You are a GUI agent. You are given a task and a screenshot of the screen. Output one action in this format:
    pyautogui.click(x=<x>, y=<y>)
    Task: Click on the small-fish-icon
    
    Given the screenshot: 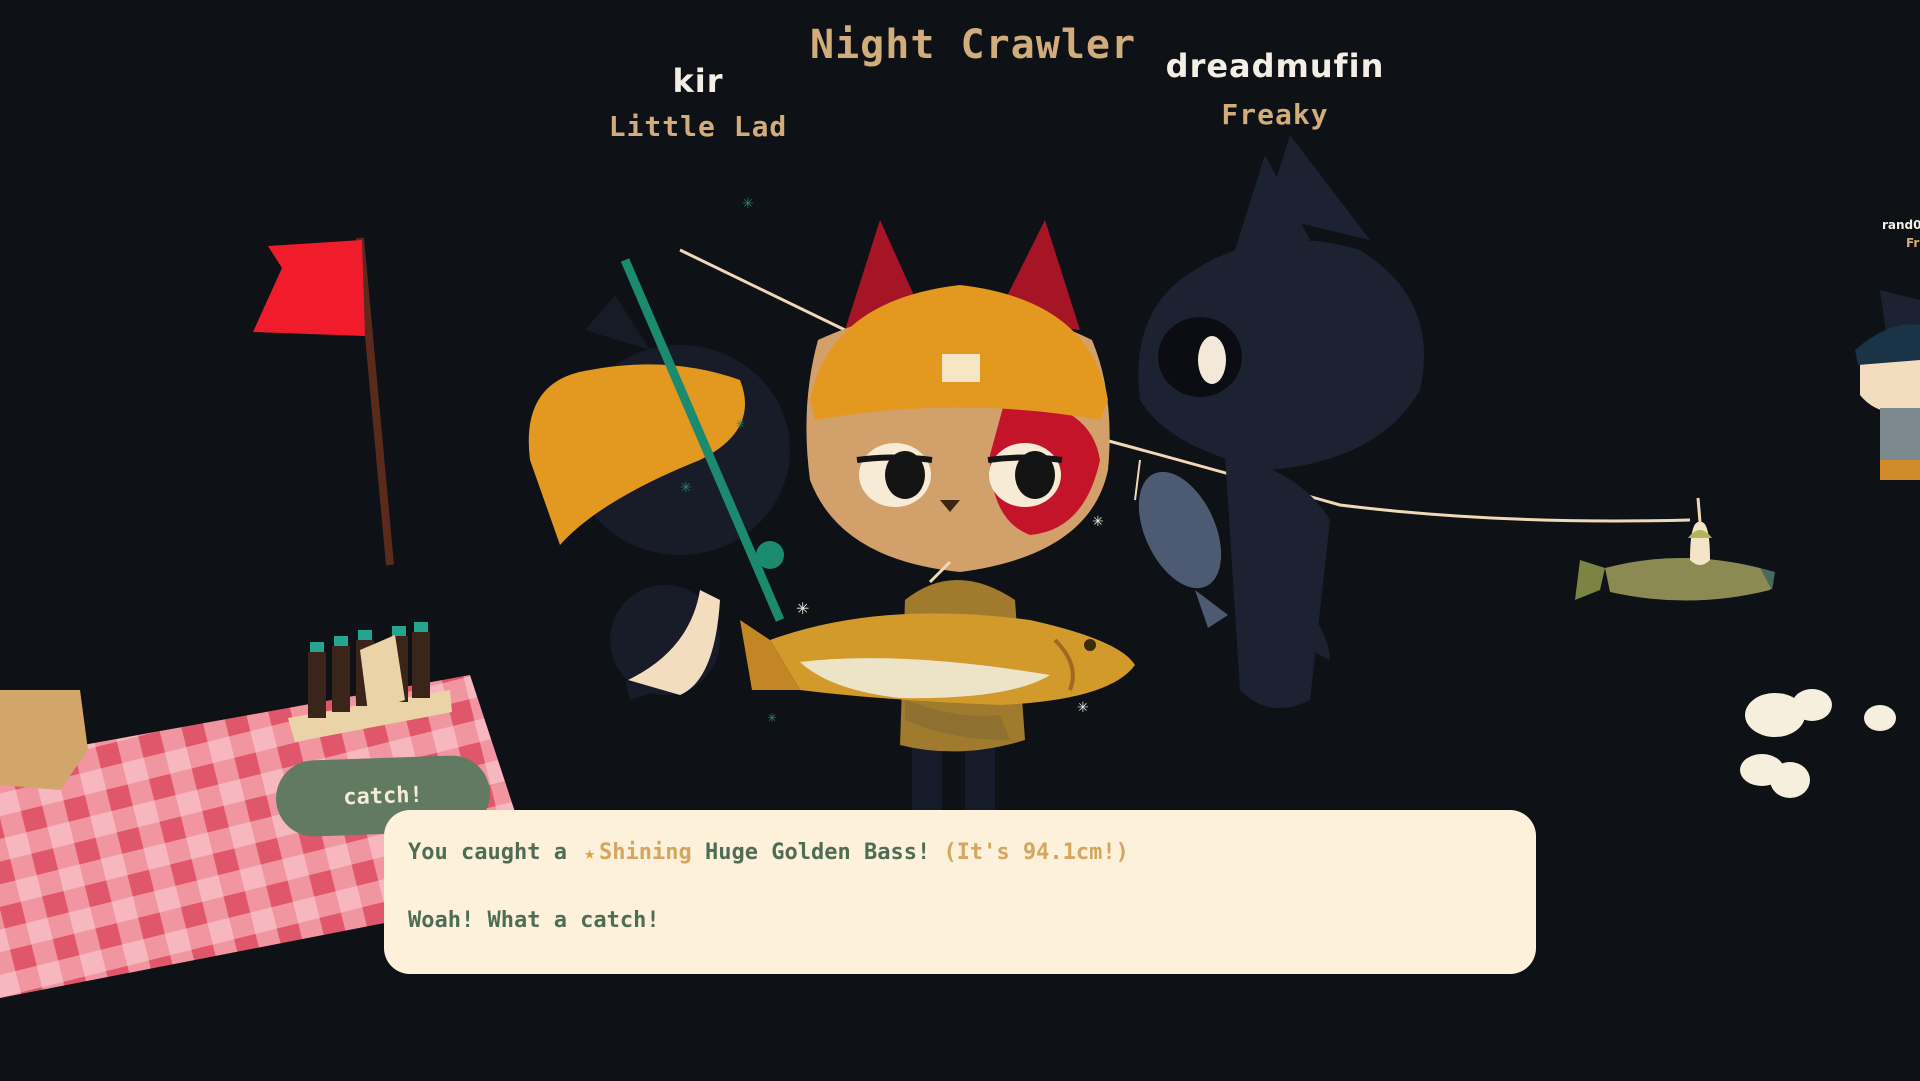 What is the action you would take?
    pyautogui.click(x=1181, y=543)
    